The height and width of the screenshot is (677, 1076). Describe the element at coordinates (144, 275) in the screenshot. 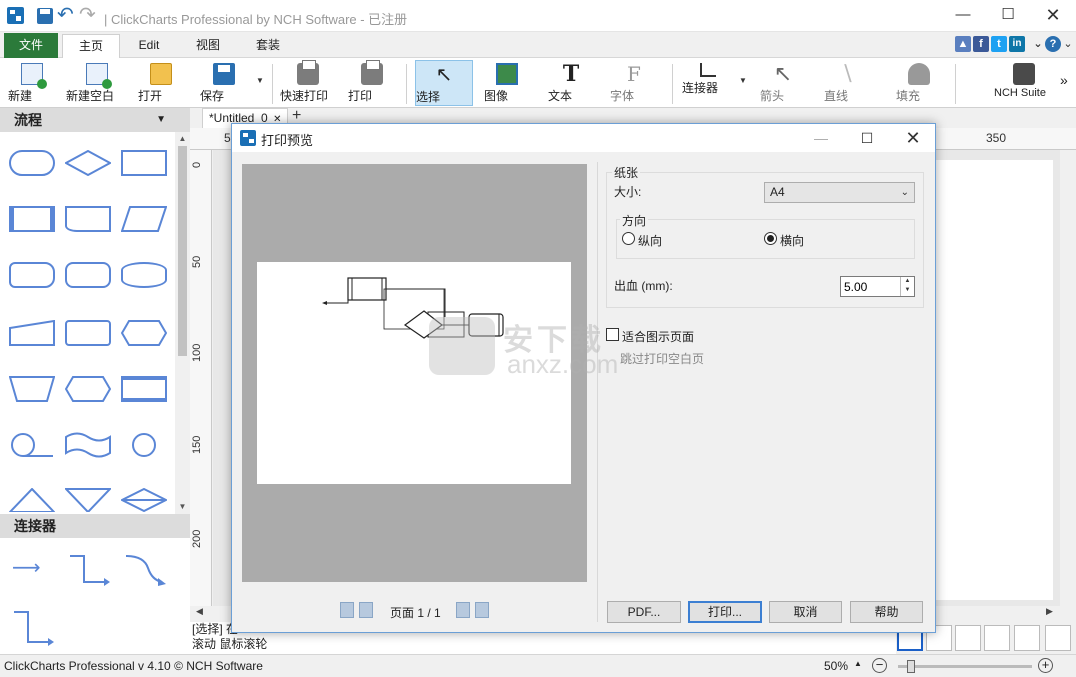

I see `database-shape` at that location.